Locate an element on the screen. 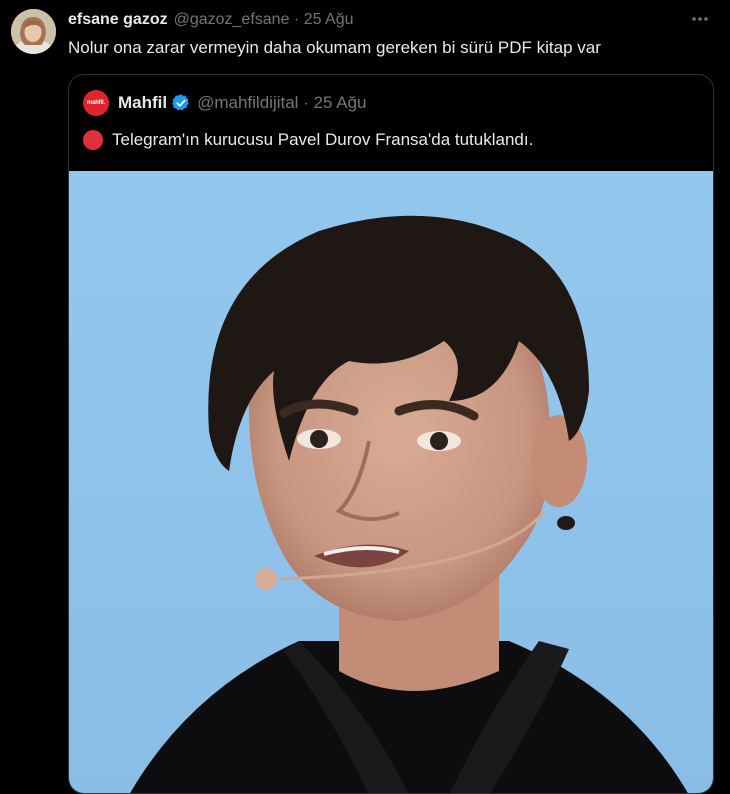 The image size is (730, 794). verified-badge-icon is located at coordinates (181, 103).